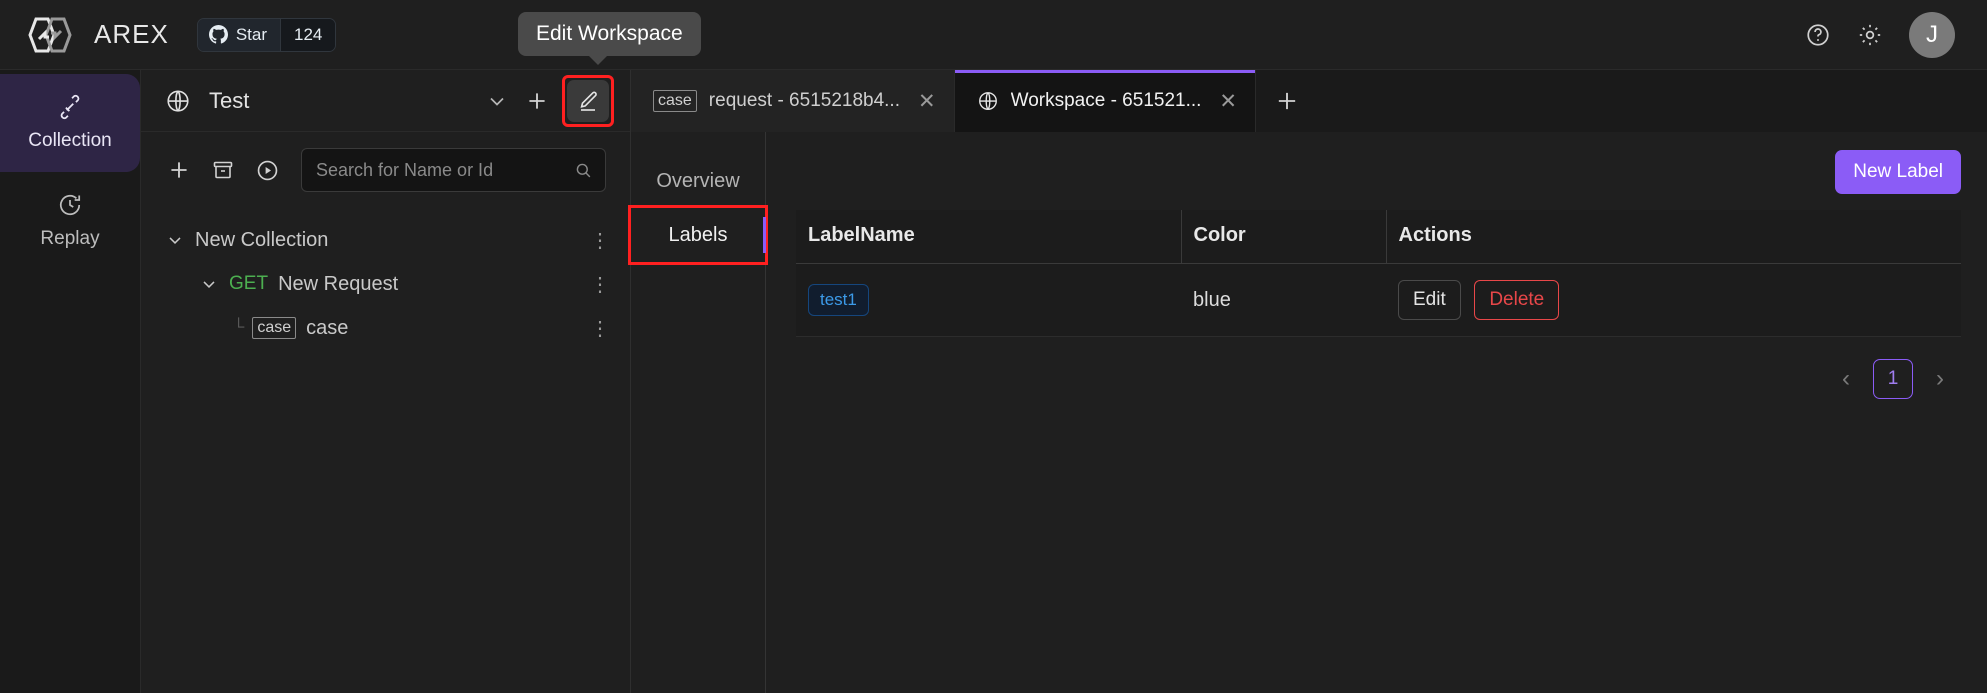 The image size is (1987, 693). I want to click on delete-label-button: Delete, so click(1517, 300).